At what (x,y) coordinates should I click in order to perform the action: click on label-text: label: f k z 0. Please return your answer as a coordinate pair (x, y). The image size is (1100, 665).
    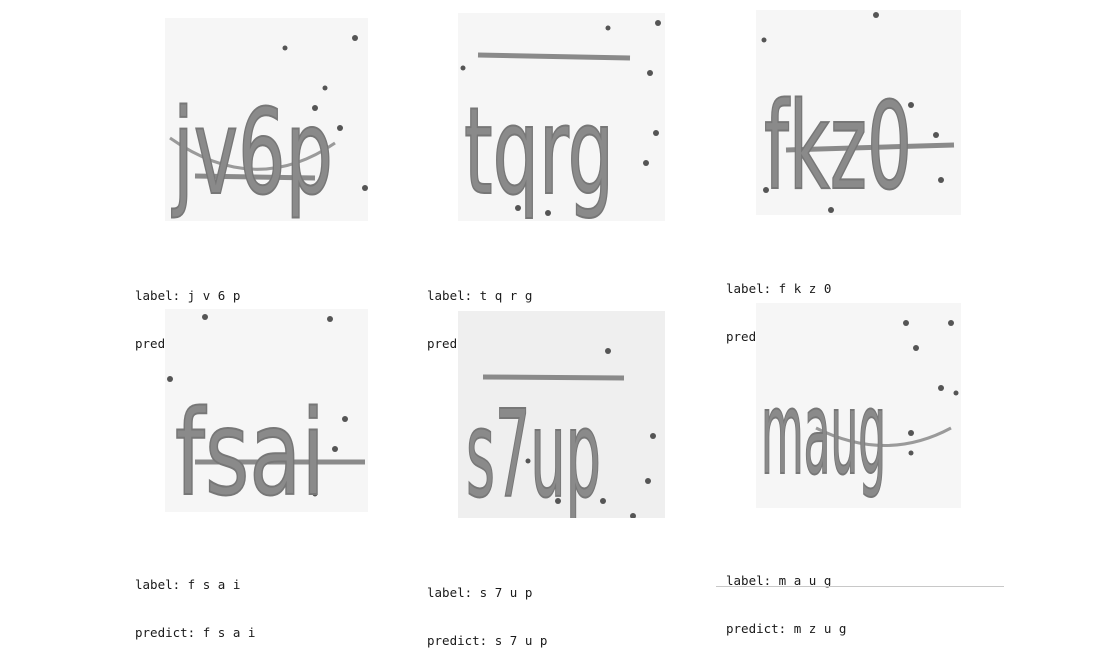
    Looking at the image, I should click on (779, 288).